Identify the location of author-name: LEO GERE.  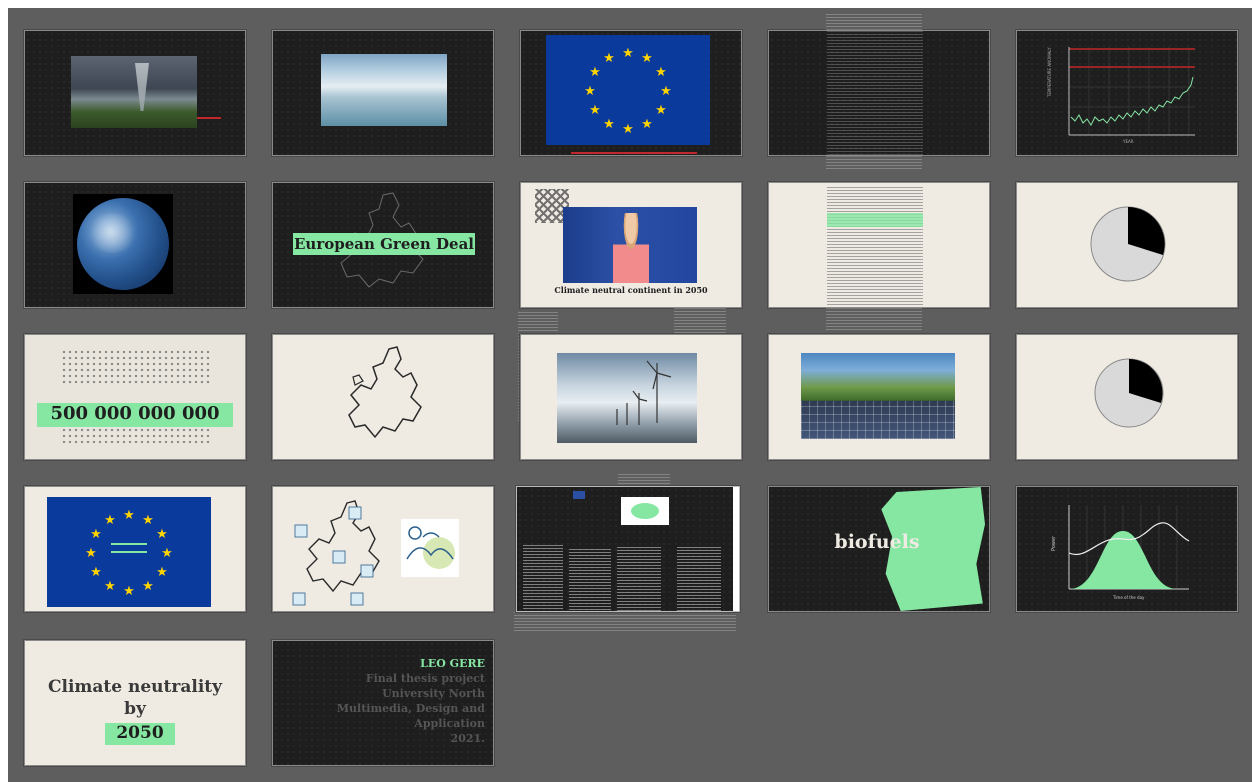
(452, 663).